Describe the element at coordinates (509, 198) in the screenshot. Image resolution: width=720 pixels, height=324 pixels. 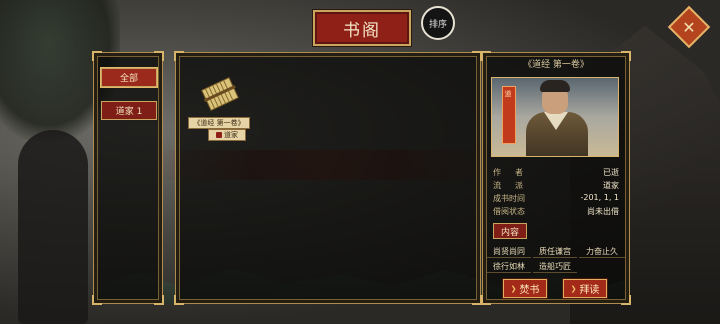
I see `info-key: 成书时间` at that location.